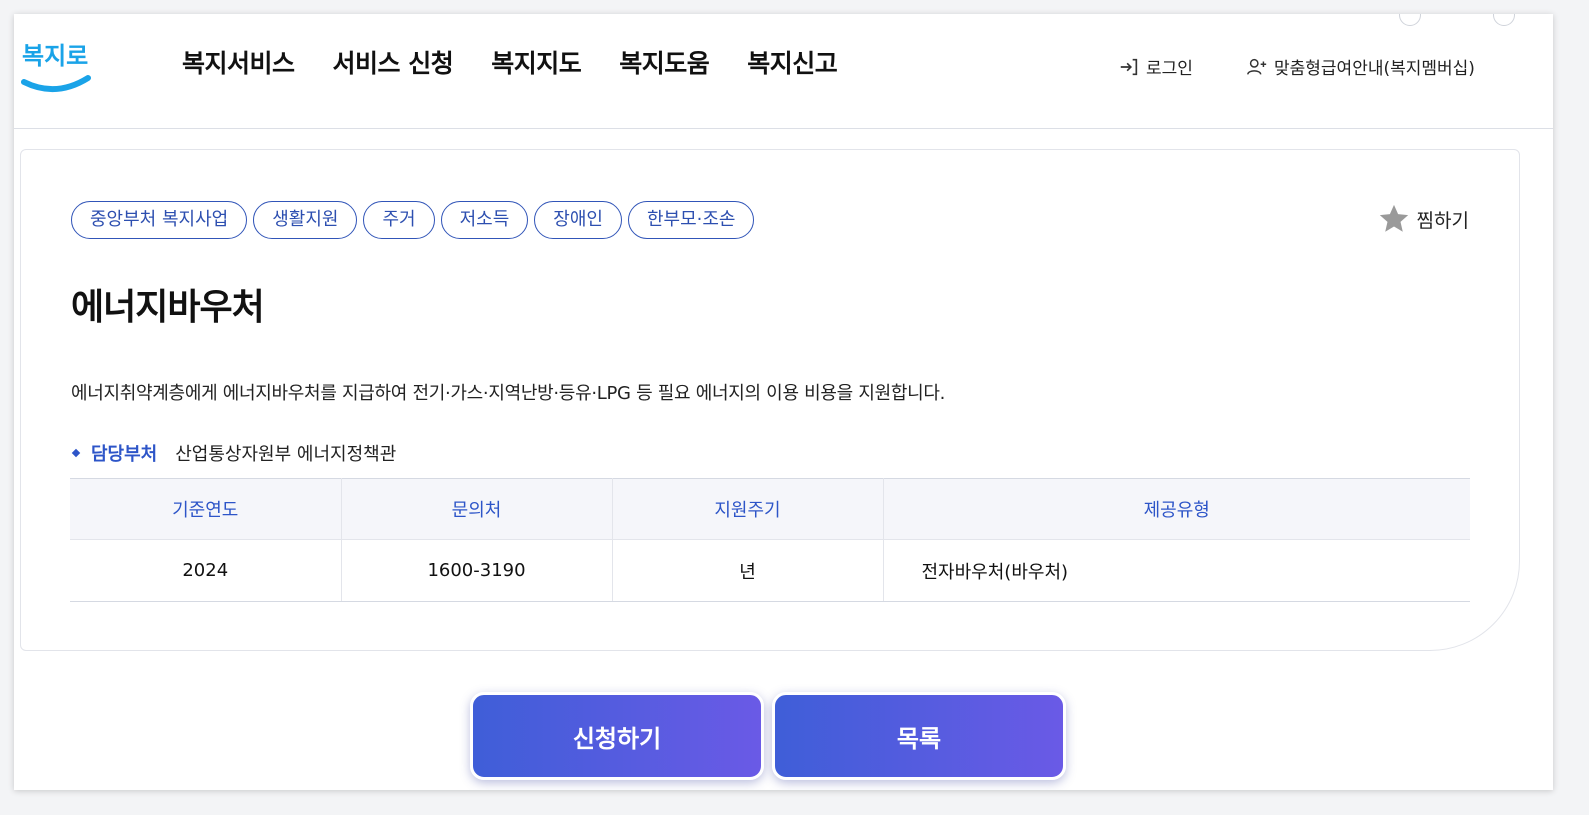  What do you see at coordinates (664, 62) in the screenshot?
I see `nav-welfare-help: 복지도움` at bounding box center [664, 62].